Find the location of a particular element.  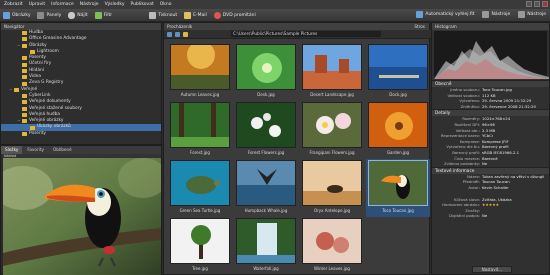

print-label: Tisknout is located at coordinates (168, 15).